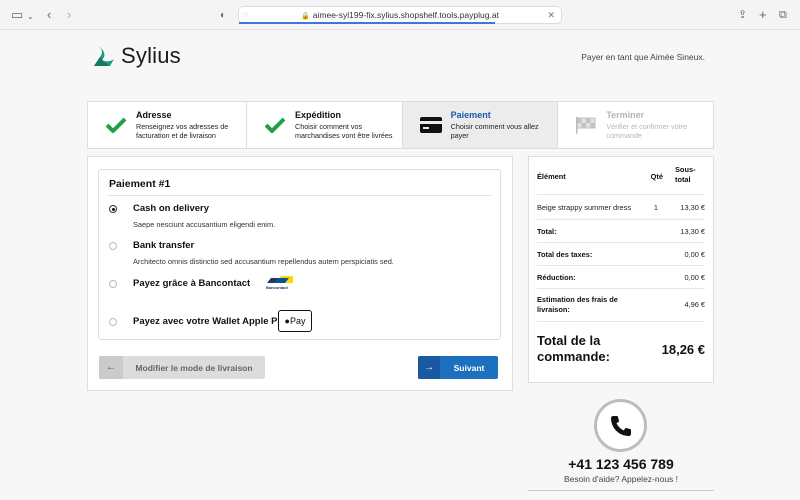 The image size is (800, 500). Describe the element at coordinates (140, 184) in the screenshot. I see `payment-title: Paiement #1` at that location.